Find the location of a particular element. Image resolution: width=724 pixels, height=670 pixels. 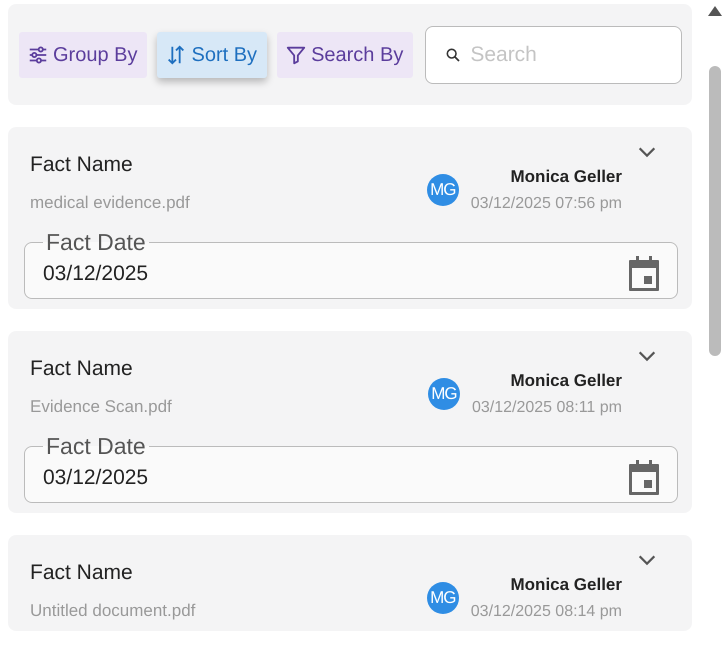

search-icon is located at coordinates (453, 55).